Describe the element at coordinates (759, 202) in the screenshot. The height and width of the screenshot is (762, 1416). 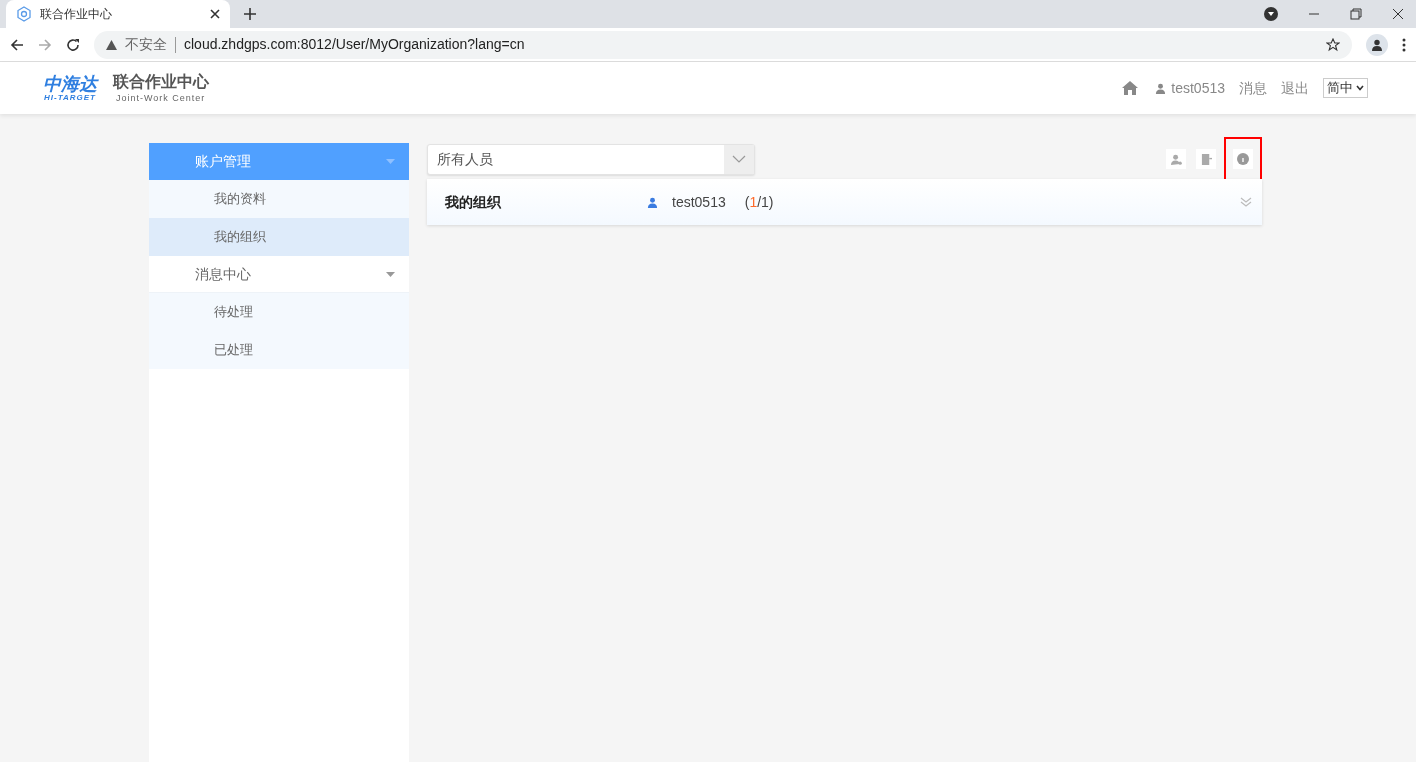
I see `member-count: (1/1)` at that location.